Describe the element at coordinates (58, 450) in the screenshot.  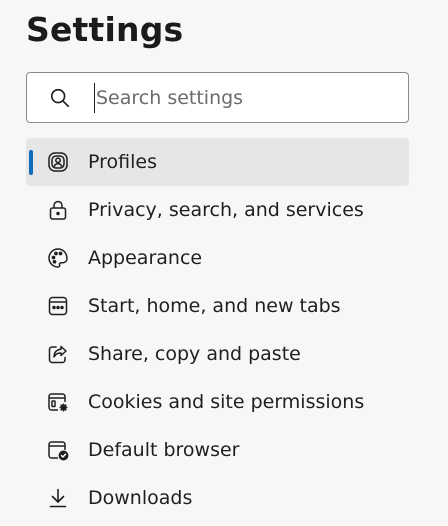
I see `default-browser-icon` at that location.